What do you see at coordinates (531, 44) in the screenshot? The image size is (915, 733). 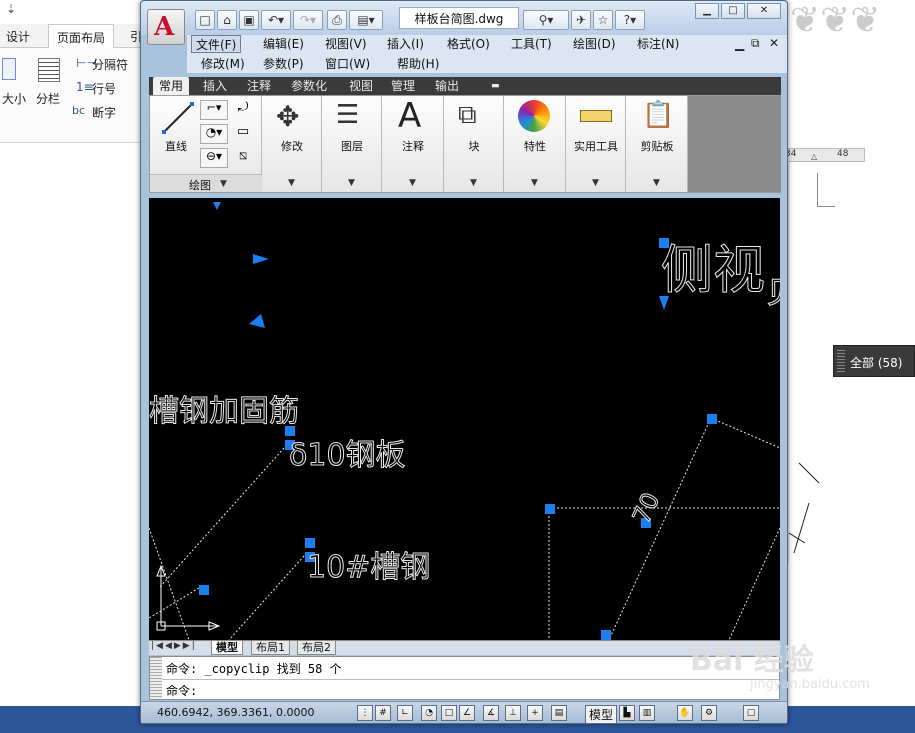 I see `menu-tools: 工具(T)` at bounding box center [531, 44].